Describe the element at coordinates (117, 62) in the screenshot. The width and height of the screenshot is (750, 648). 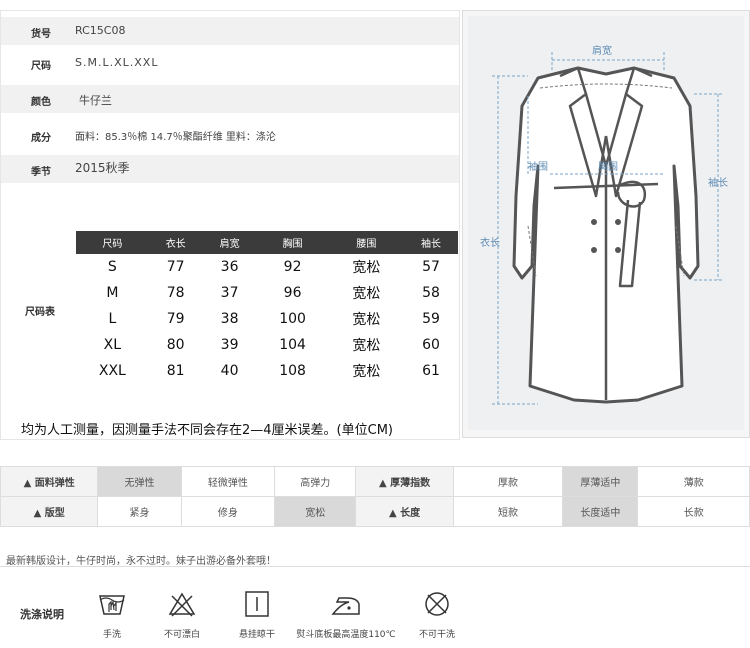
I see `size-value: S.M.L.XL.XXL` at that location.